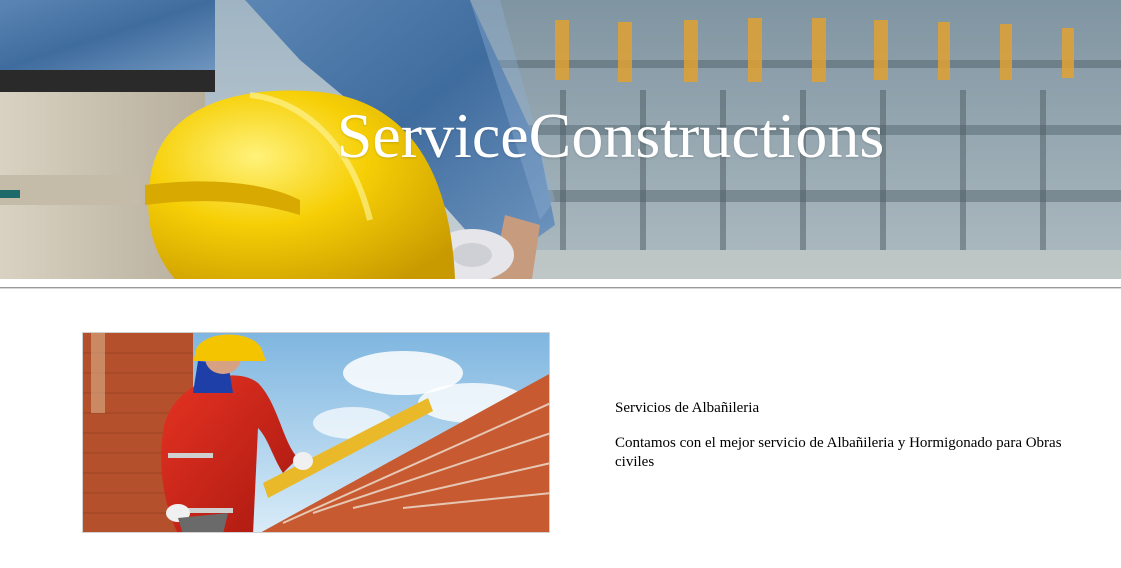 The image size is (1121, 568). What do you see at coordinates (687, 408) in the screenshot?
I see `service-title: Servicios de Albañileria` at bounding box center [687, 408].